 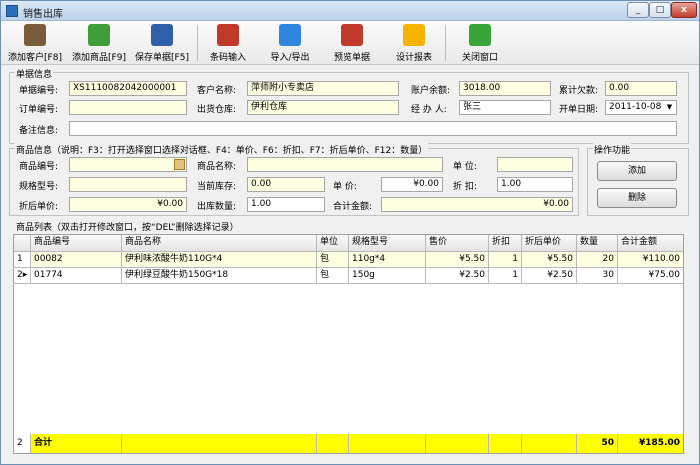 What do you see at coordinates (128, 88) in the screenshot?
I see `doc-no-field: XS1110082042000001` at bounding box center [128, 88].